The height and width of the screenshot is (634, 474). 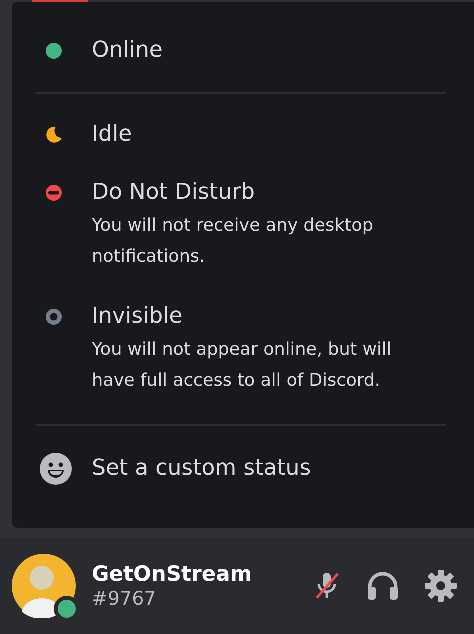 What do you see at coordinates (54, 193) in the screenshot?
I see `dnd-icon` at bounding box center [54, 193].